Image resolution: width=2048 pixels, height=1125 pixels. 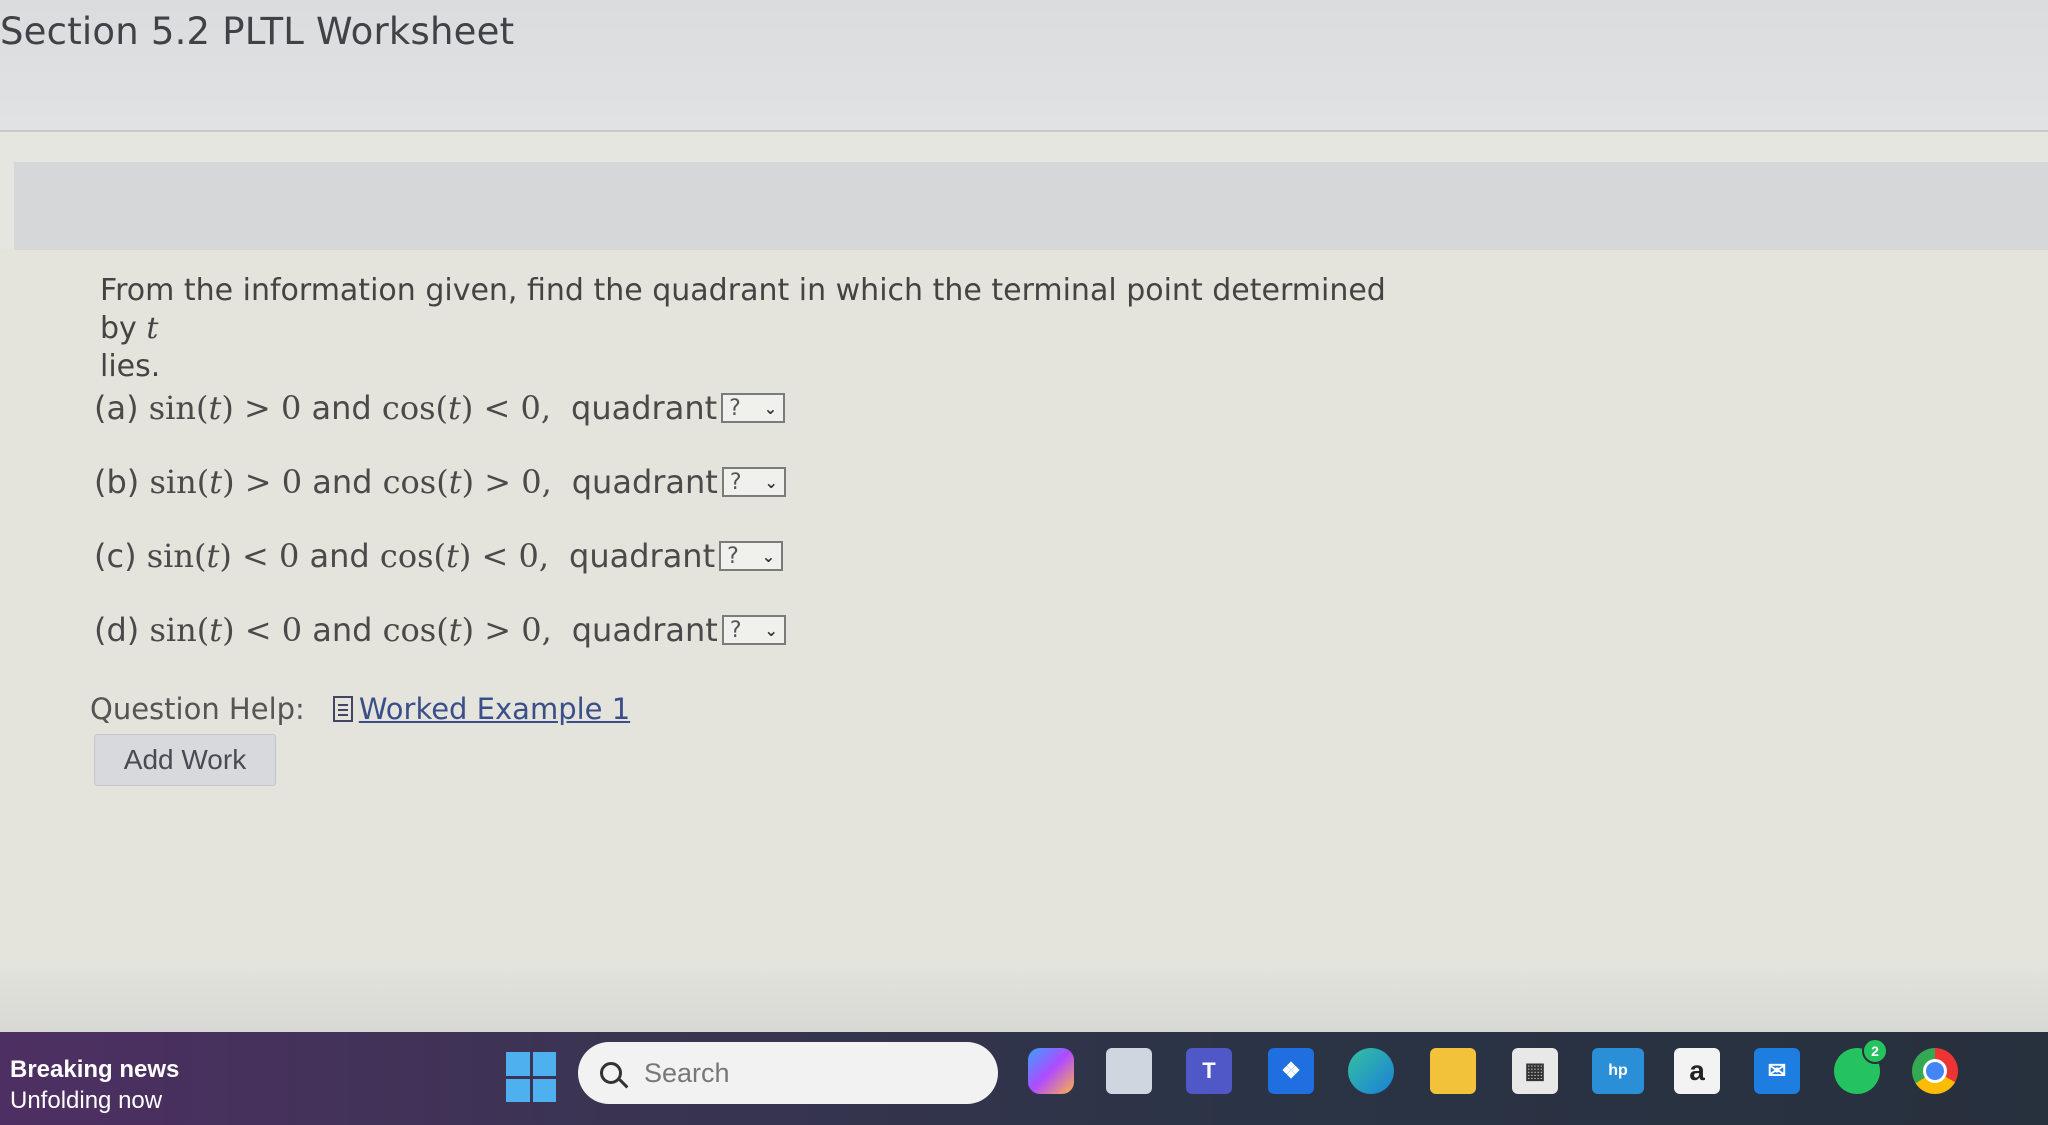 I want to click on question-help: Question Help: Worked Example 1, so click(x=360, y=709).